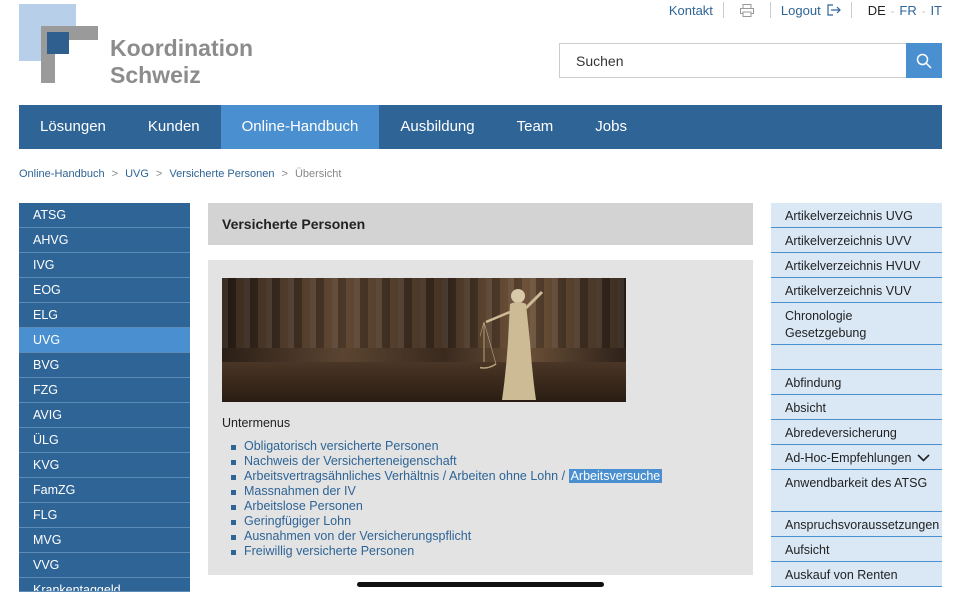 This screenshot has width=961, height=595. I want to click on page-title: Versicherte Personen, so click(480, 224).